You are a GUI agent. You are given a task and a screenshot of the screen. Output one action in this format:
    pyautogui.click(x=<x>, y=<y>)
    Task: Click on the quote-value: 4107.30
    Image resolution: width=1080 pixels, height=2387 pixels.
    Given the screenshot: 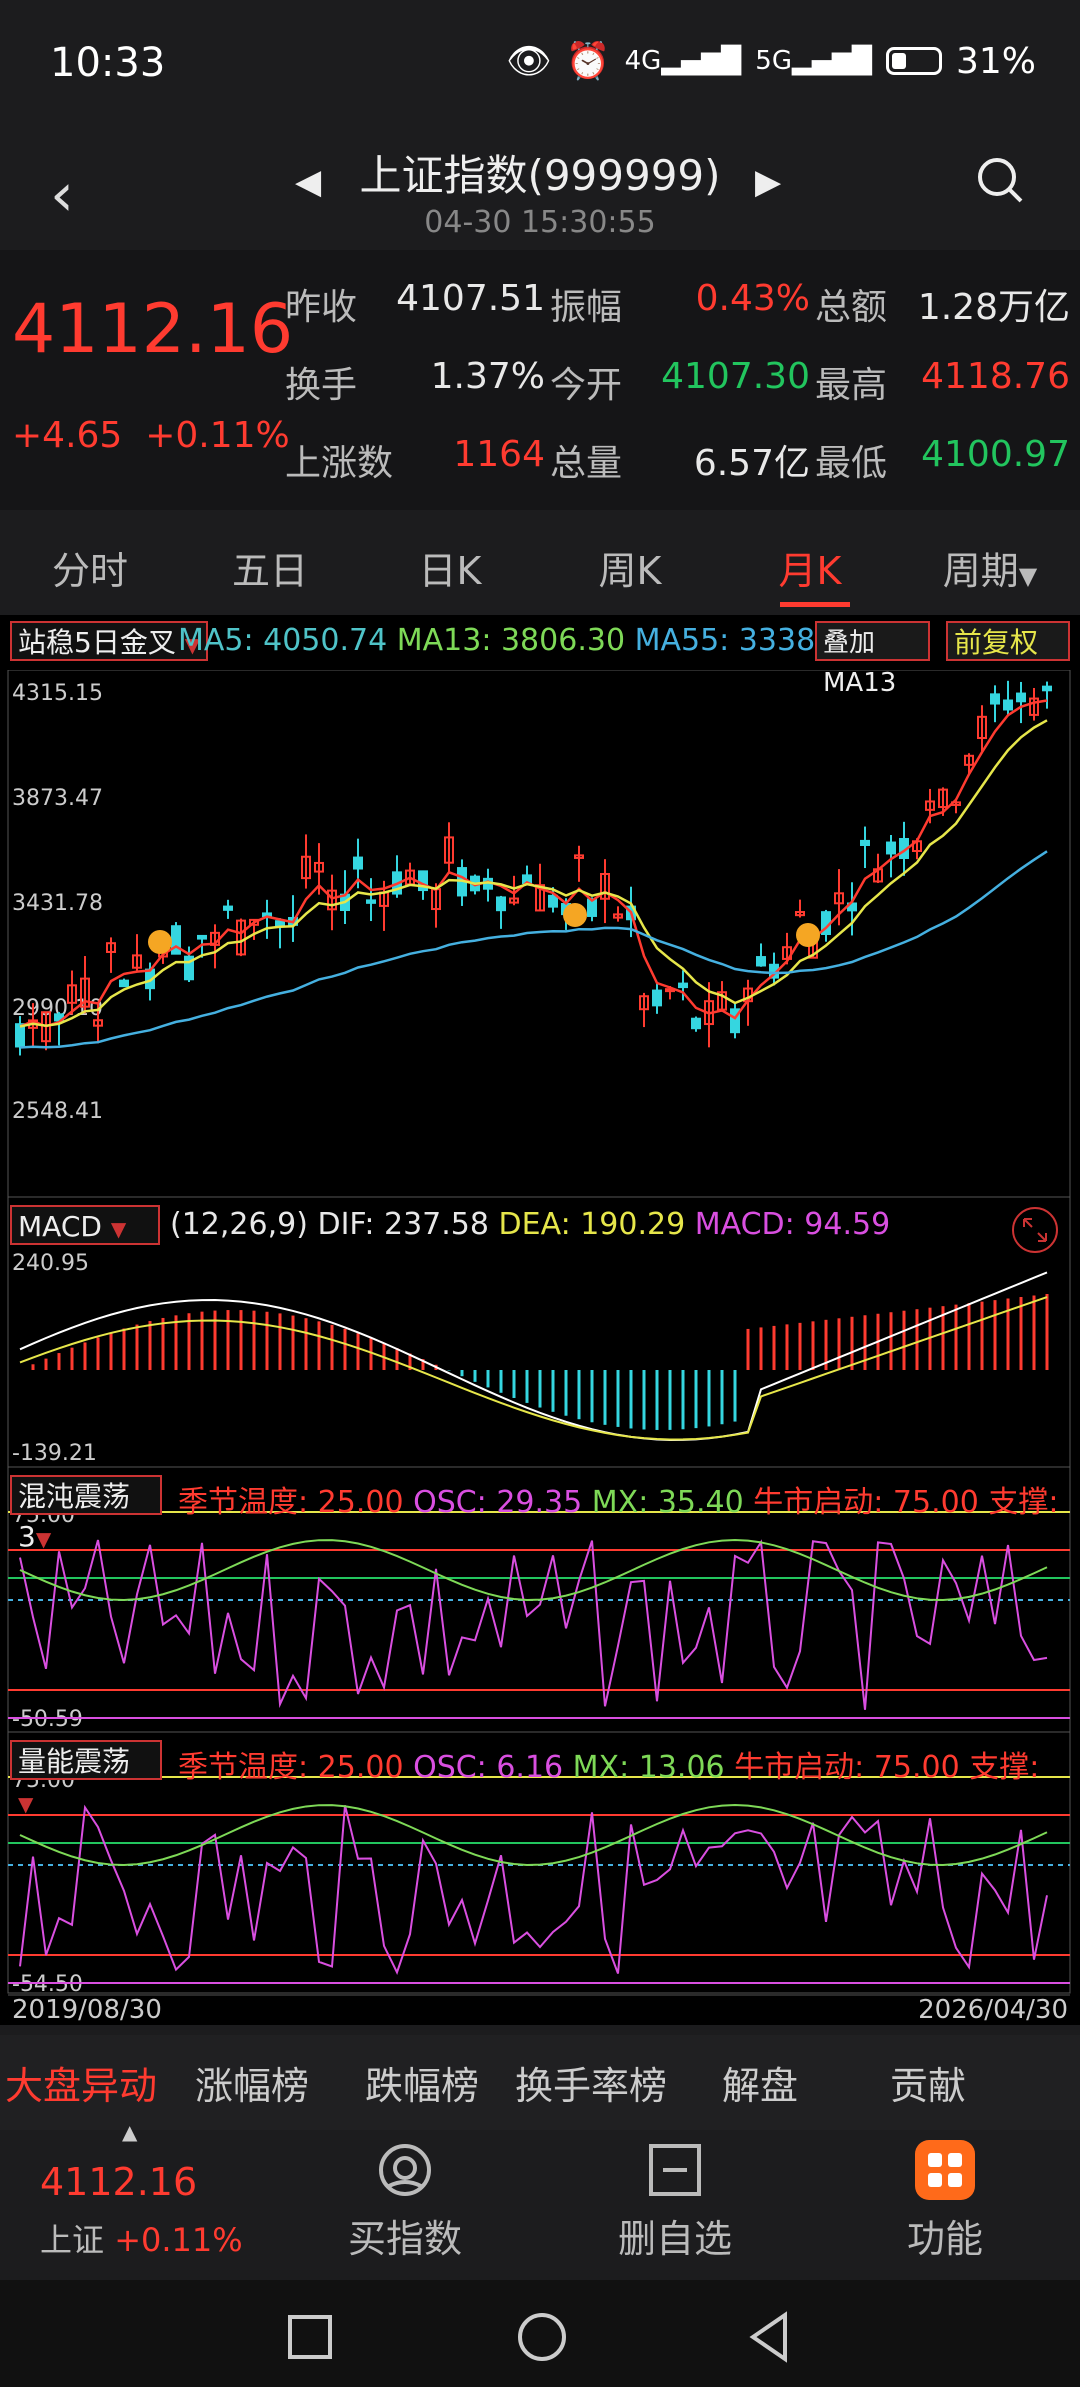 What is the action you would take?
    pyautogui.click(x=735, y=376)
    